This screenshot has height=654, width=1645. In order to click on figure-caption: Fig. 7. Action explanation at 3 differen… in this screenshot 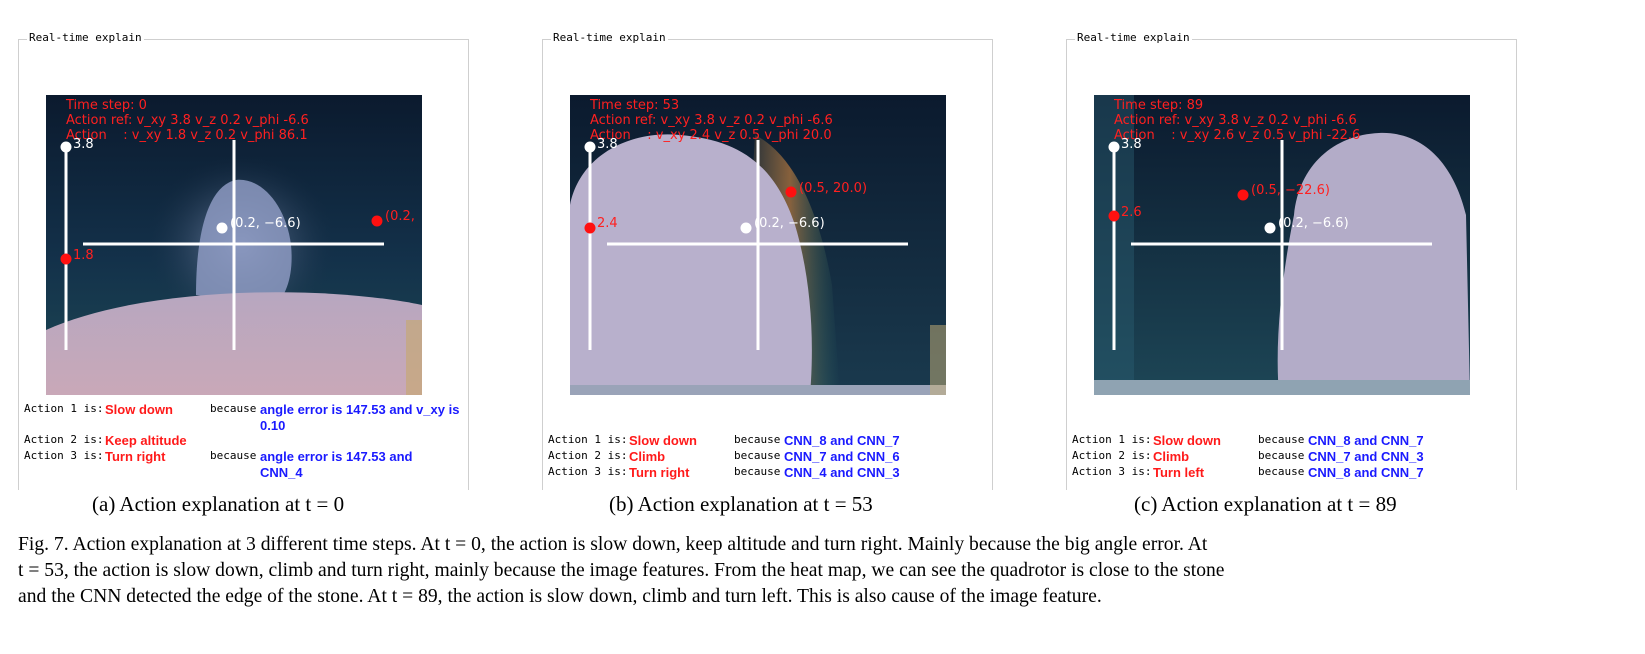, I will do `click(768, 571)`.